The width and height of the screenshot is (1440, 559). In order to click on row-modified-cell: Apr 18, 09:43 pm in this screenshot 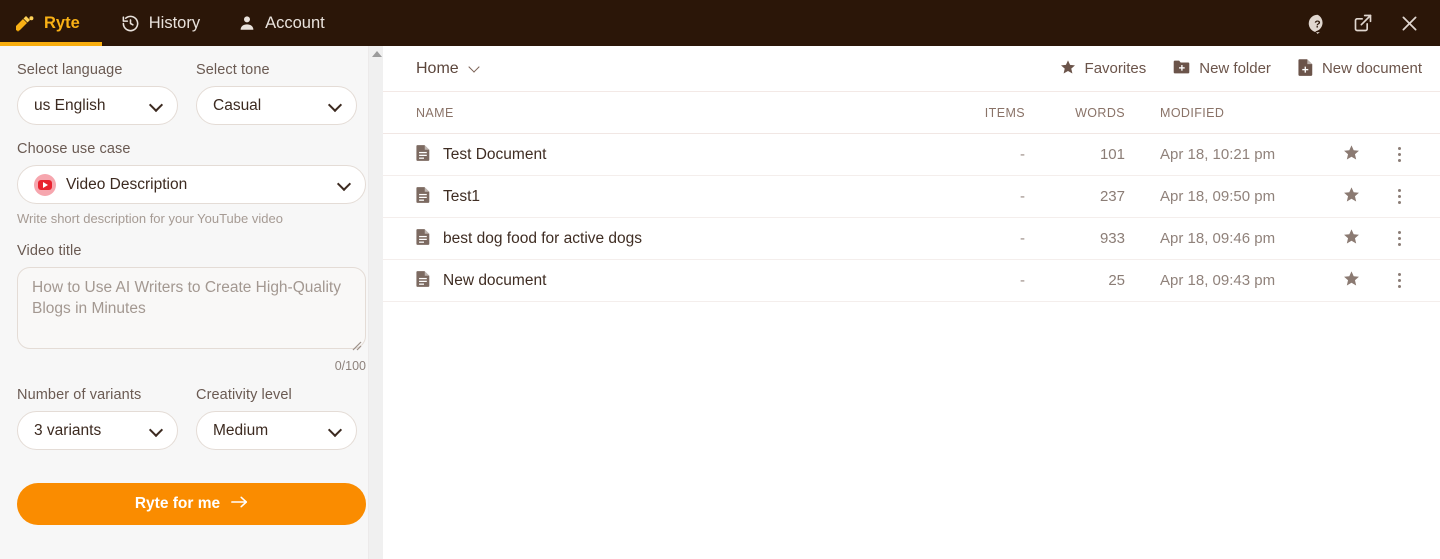, I will do `click(1218, 280)`.